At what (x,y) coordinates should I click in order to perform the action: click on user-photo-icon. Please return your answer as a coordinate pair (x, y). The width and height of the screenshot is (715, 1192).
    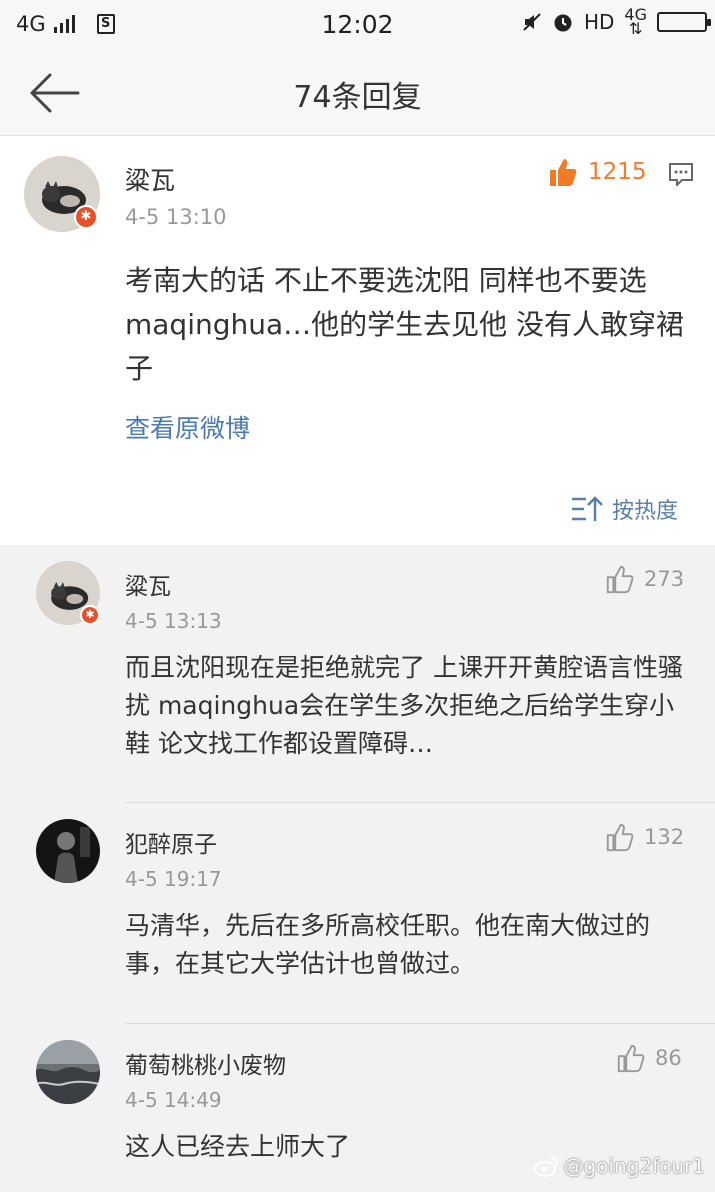
    Looking at the image, I should click on (68, 851).